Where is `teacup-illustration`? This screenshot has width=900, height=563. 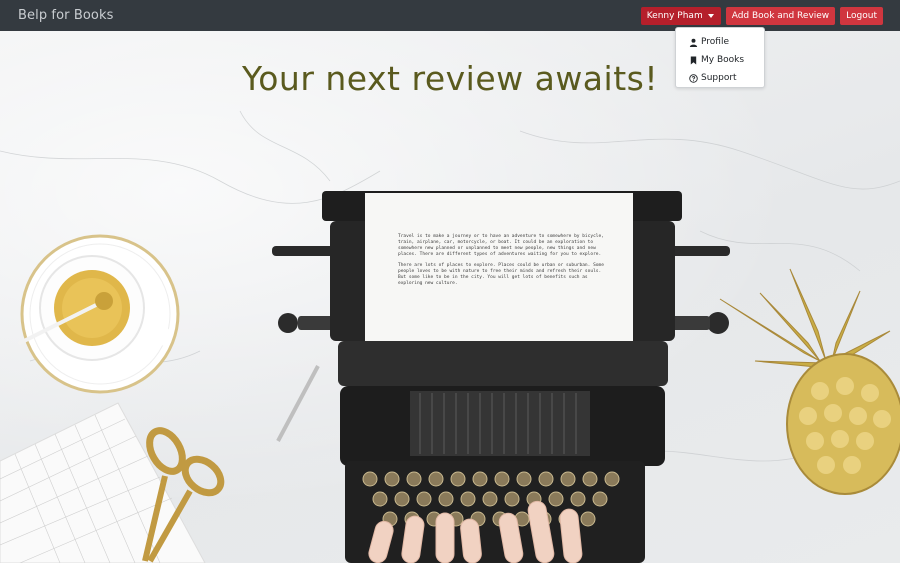
teacup-illustration is located at coordinates (99, 314).